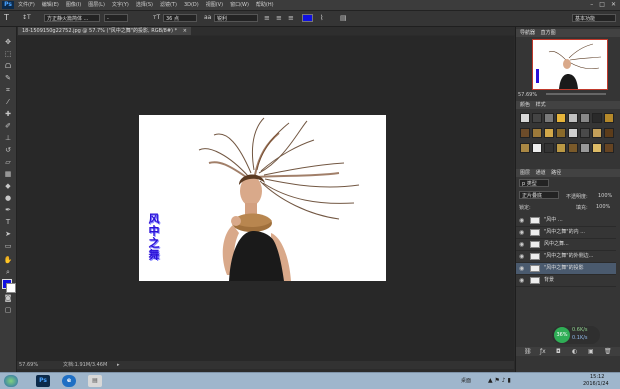  What do you see at coordinates (321, 18) in the screenshot?
I see `warp-text-icon: ⌇` at bounding box center [321, 18].